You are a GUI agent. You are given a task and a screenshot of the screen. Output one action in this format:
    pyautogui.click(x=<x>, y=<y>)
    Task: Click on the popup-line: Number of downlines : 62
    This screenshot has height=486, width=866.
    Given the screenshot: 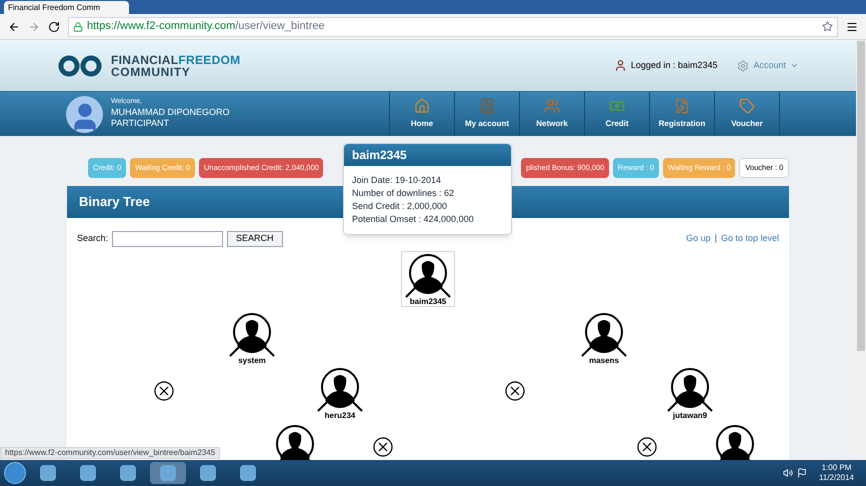 What is the action you would take?
    pyautogui.click(x=404, y=193)
    